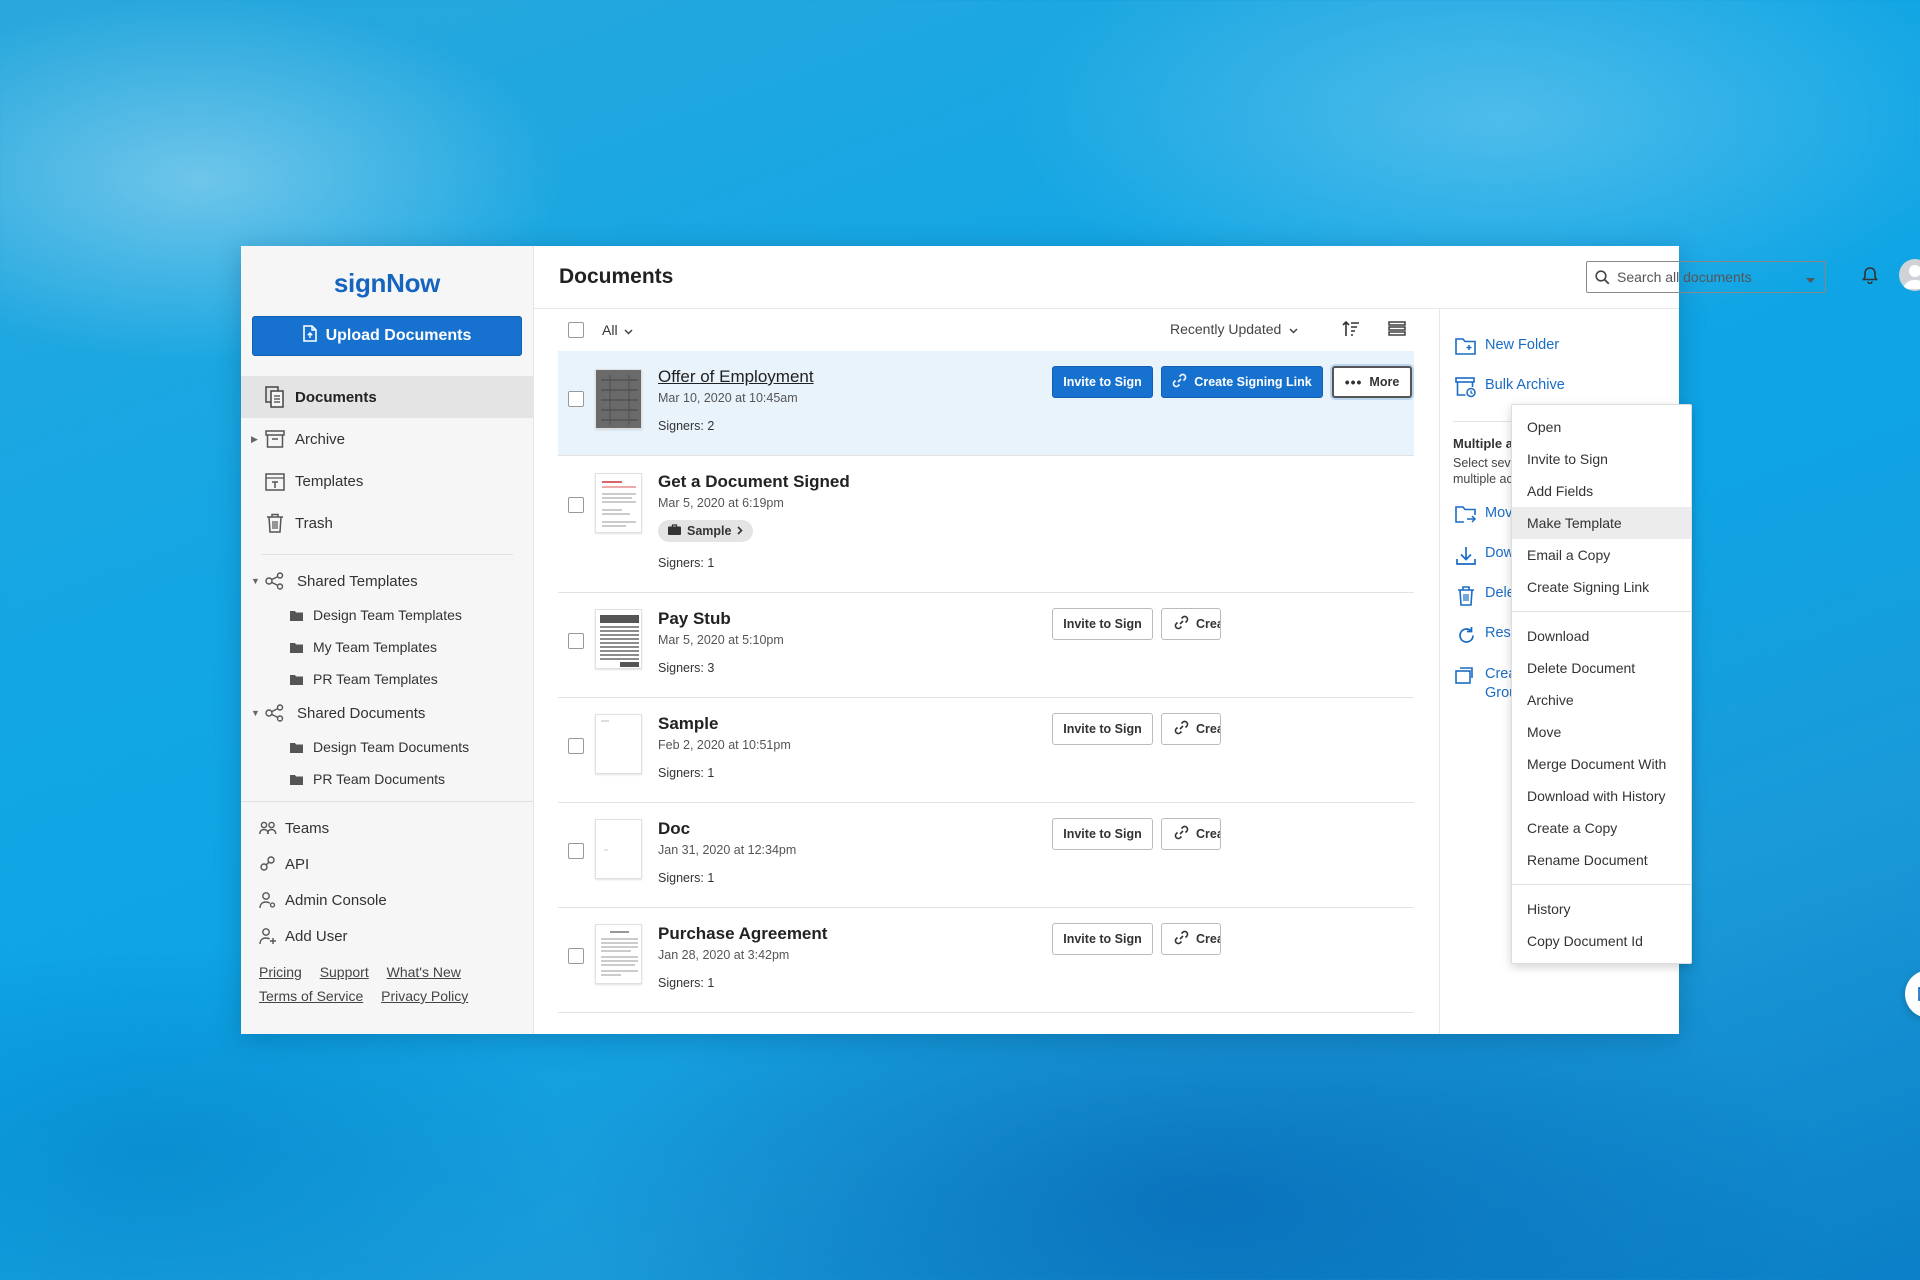 Image resolution: width=1920 pixels, height=1280 pixels. Describe the element at coordinates (1561, 389) in the screenshot. I see `bulk-archive-button: Bulk Archive` at that location.